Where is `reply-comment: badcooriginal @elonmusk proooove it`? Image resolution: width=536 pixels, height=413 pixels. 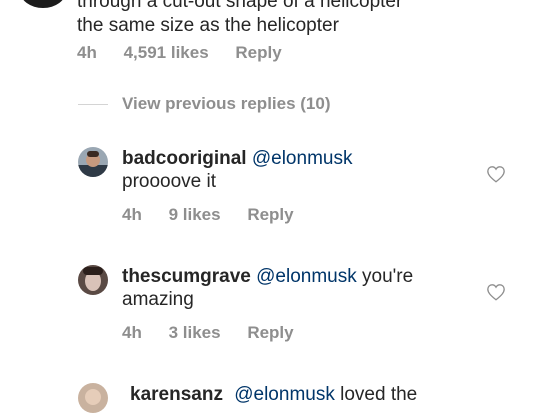 reply-comment: badcooriginal @elonmusk proooove it is located at coordinates (292, 170).